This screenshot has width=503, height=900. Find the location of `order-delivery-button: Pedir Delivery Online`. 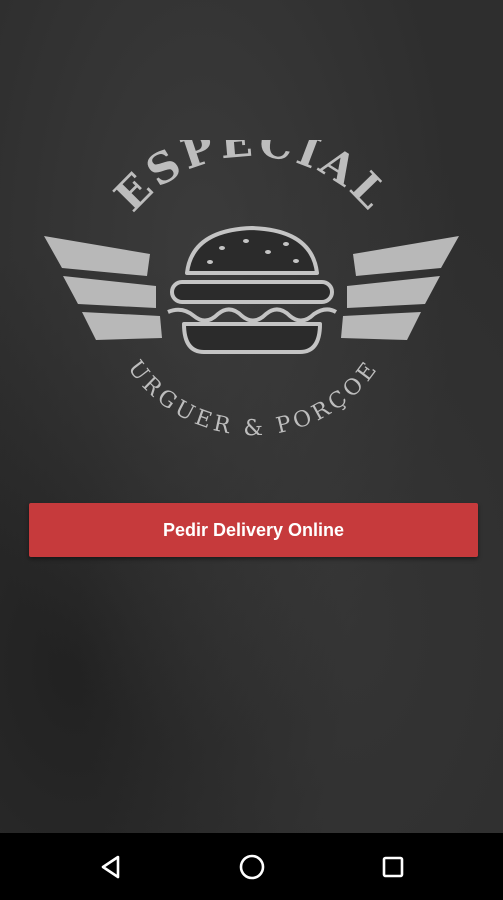

order-delivery-button: Pedir Delivery Online is located at coordinates (253, 530).